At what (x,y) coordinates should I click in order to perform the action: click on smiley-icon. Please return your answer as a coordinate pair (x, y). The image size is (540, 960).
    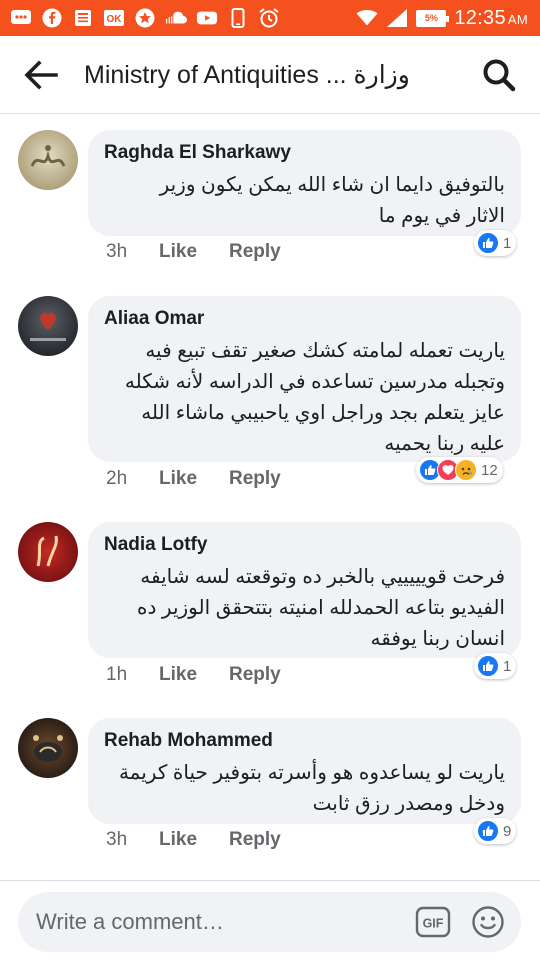
    Looking at the image, I should click on (488, 922).